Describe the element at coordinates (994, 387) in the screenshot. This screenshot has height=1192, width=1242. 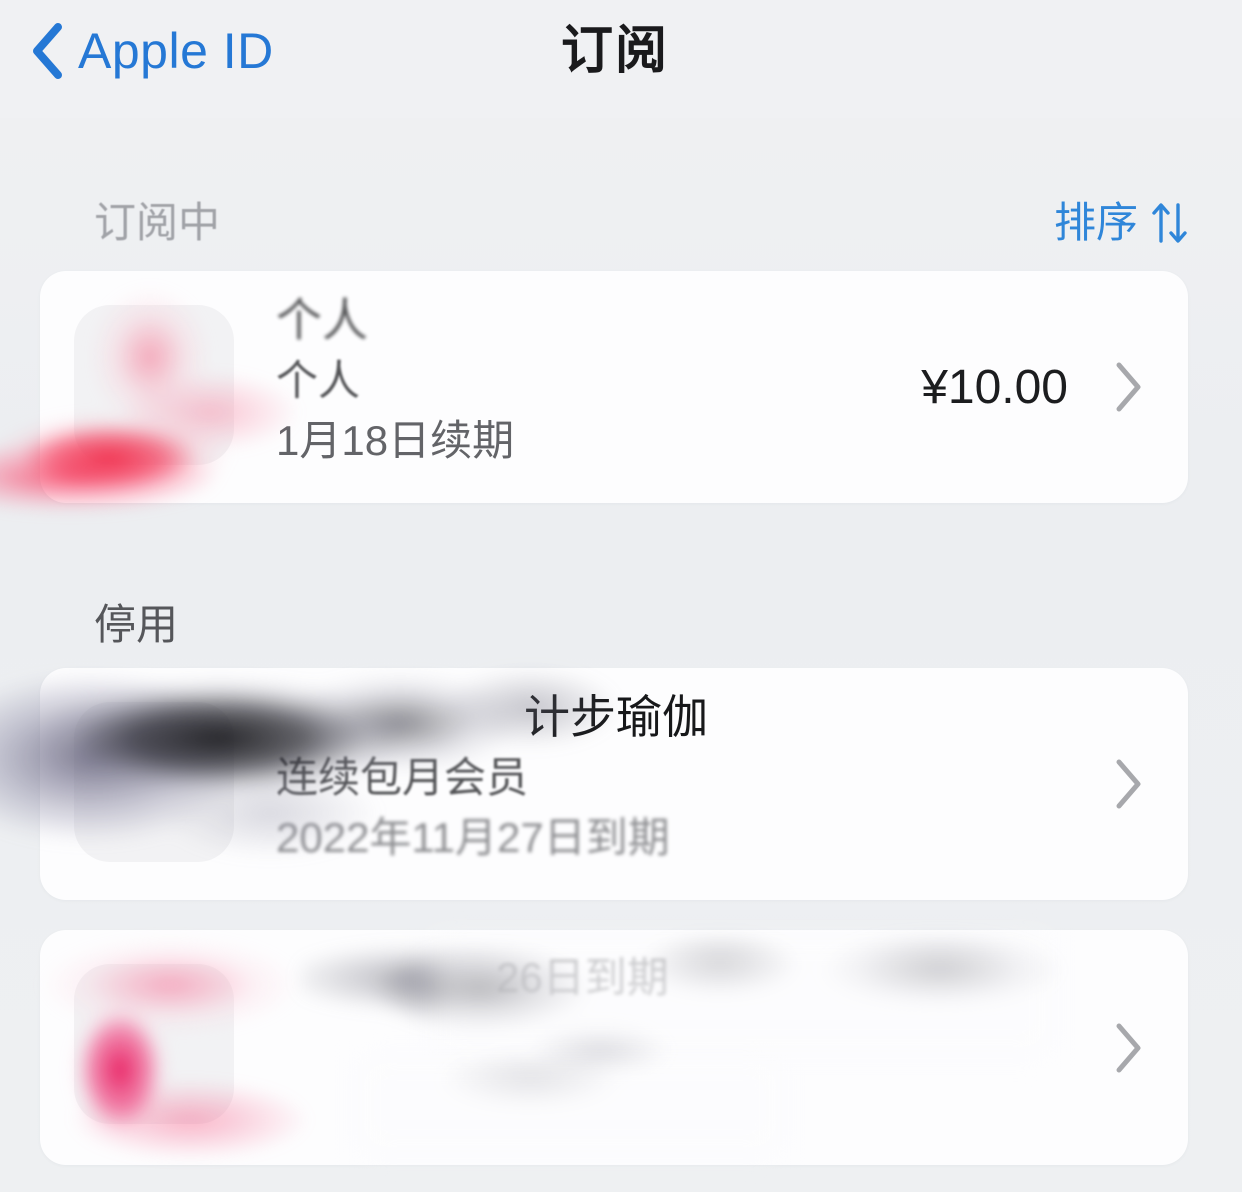
I see `subscription-price: ¥10.00` at that location.